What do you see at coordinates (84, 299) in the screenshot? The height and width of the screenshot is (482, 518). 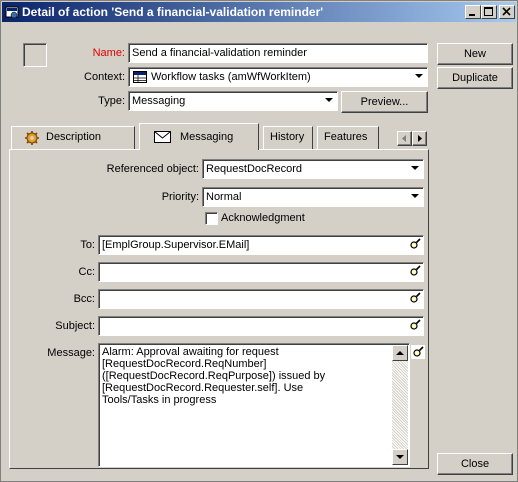 I see `bcc-label: Bcc:` at bounding box center [84, 299].